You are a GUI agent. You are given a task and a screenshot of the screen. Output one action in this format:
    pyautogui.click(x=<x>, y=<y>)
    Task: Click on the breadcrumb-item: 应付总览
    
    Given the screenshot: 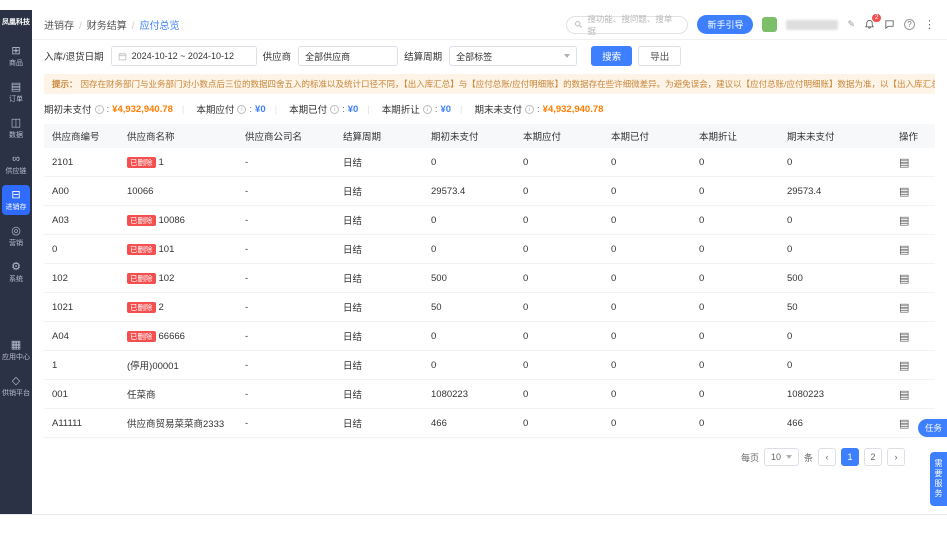 What is the action you would take?
    pyautogui.click(x=153, y=24)
    